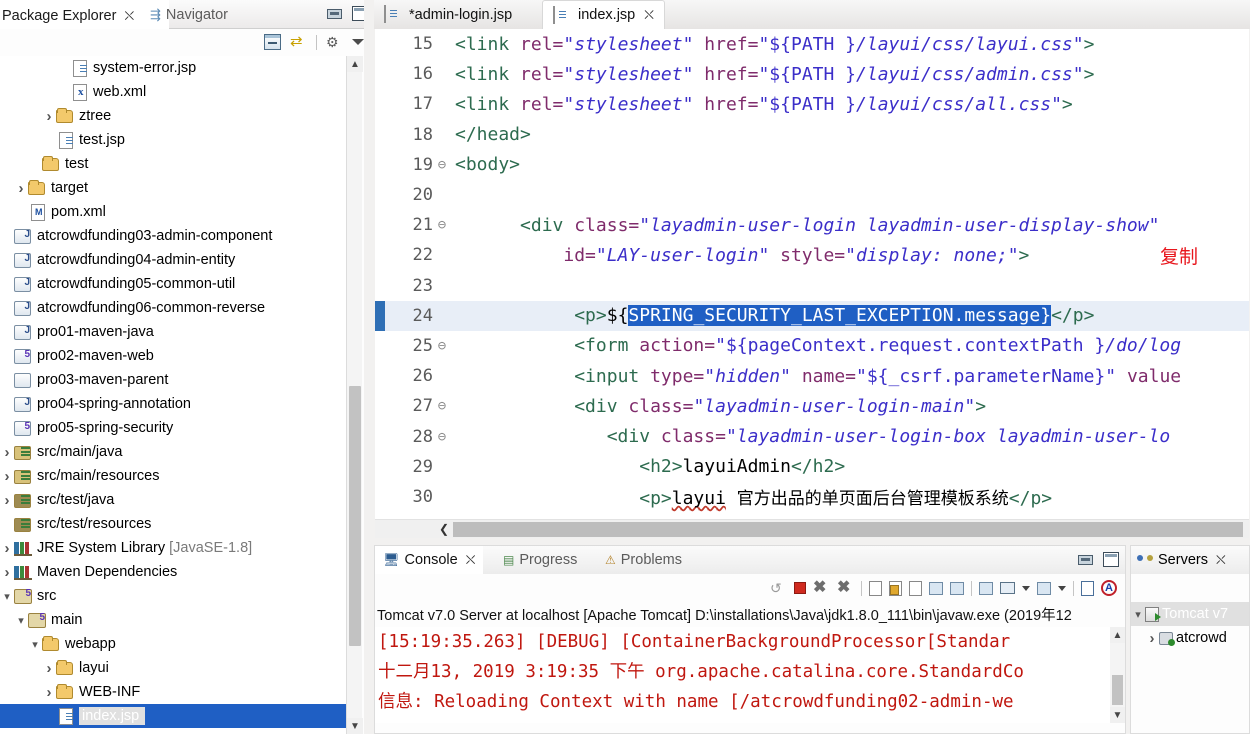 The width and height of the screenshot is (1250, 734). Describe the element at coordinates (173, 116) in the screenshot. I see `tree-item-ztree: ztree` at that location.